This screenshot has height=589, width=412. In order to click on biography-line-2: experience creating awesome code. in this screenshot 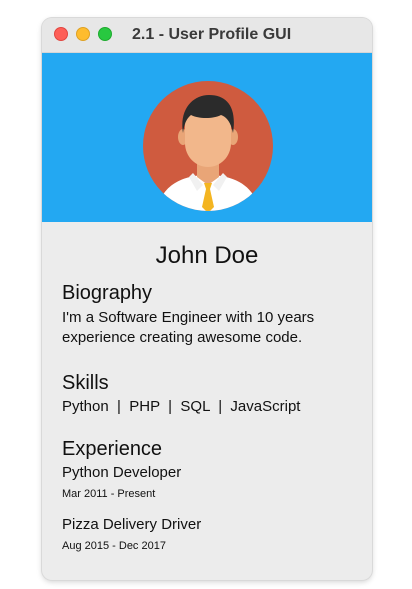, I will do `click(182, 337)`.